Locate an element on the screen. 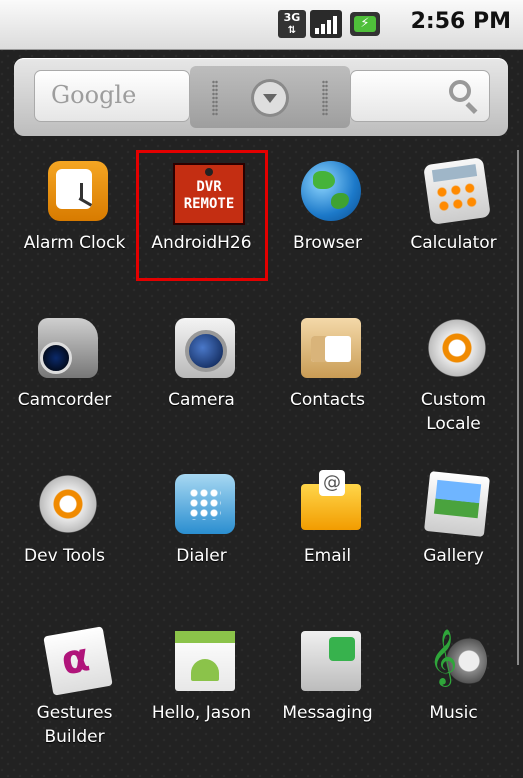 The width and height of the screenshot is (523, 778). status-time: 2:56 PM is located at coordinates (460, 21).